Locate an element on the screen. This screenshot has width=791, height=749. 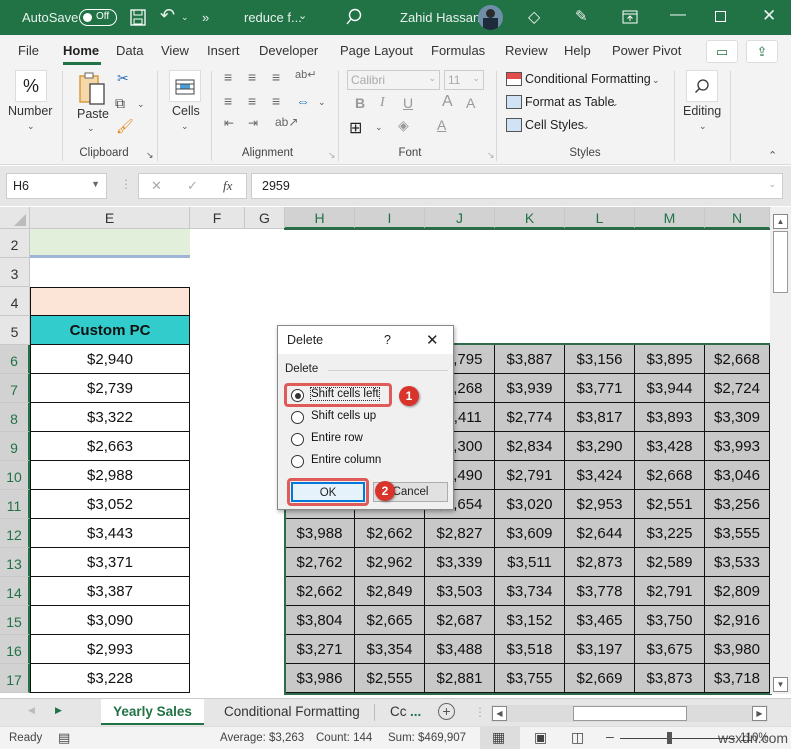
cell-e5-header: Custom PC is located at coordinates (110, 330).